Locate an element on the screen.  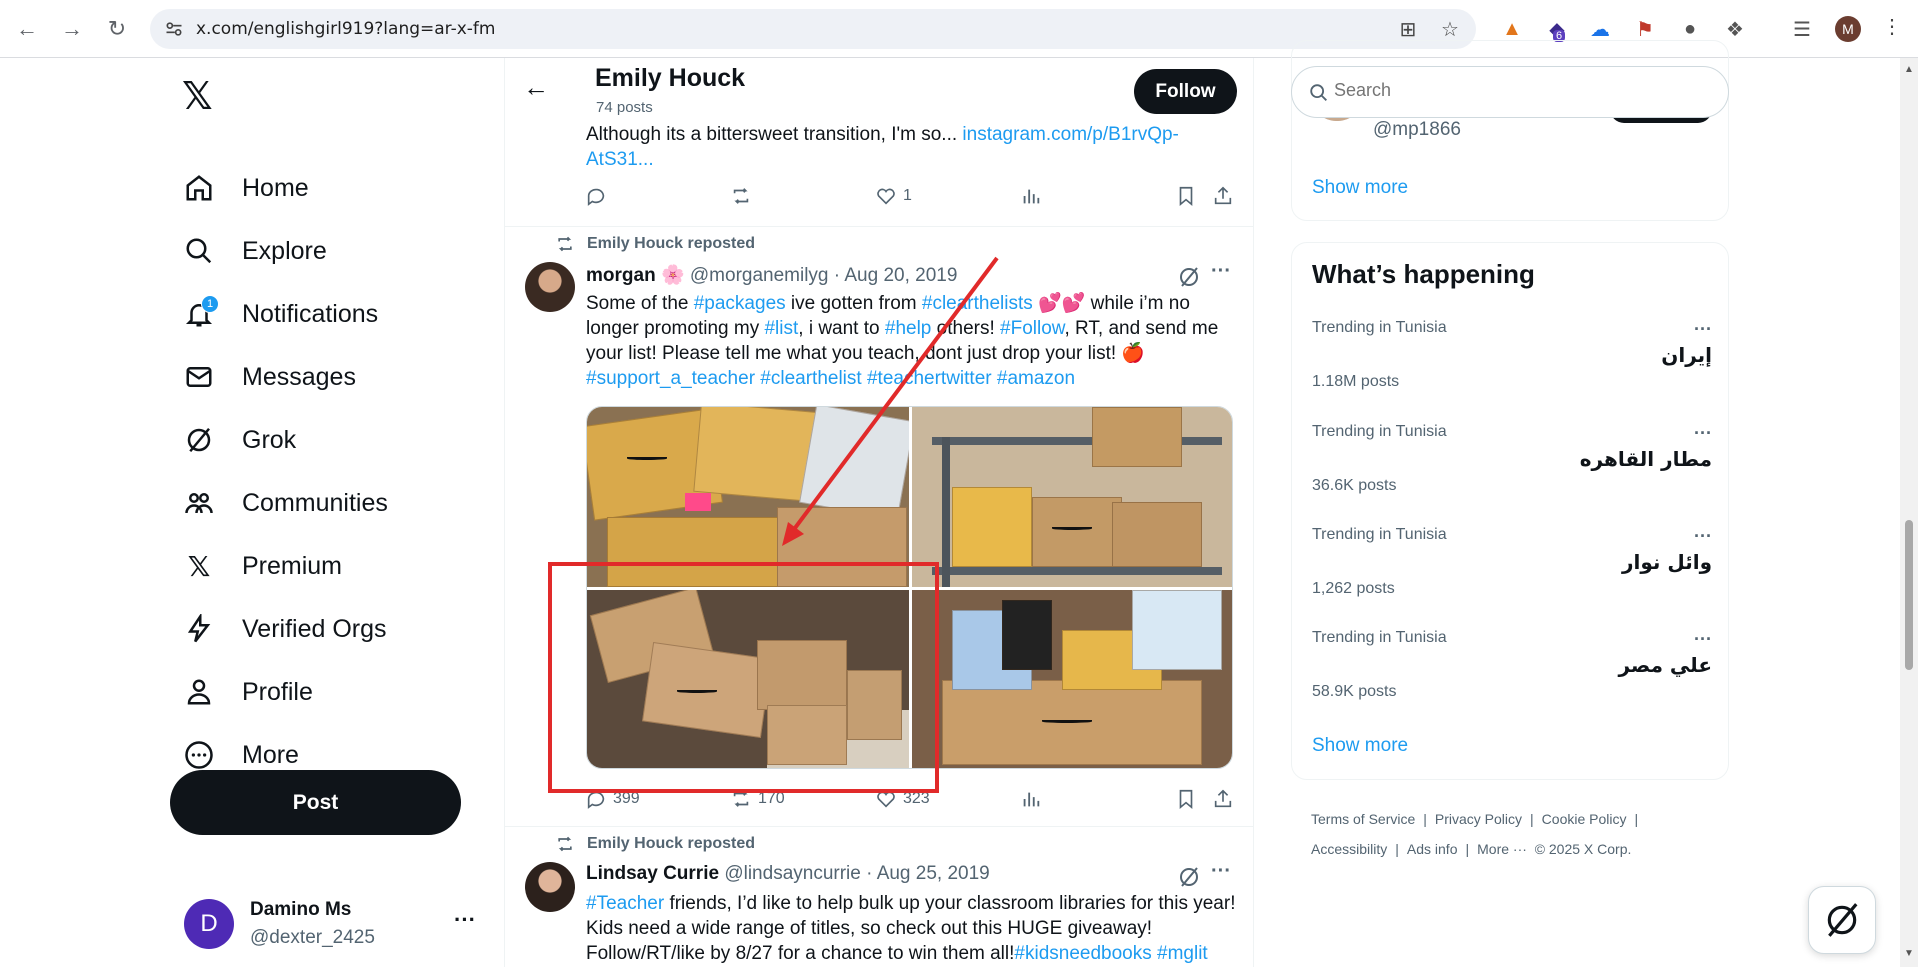
author-handle: @morganemilyg is located at coordinates (759, 275).